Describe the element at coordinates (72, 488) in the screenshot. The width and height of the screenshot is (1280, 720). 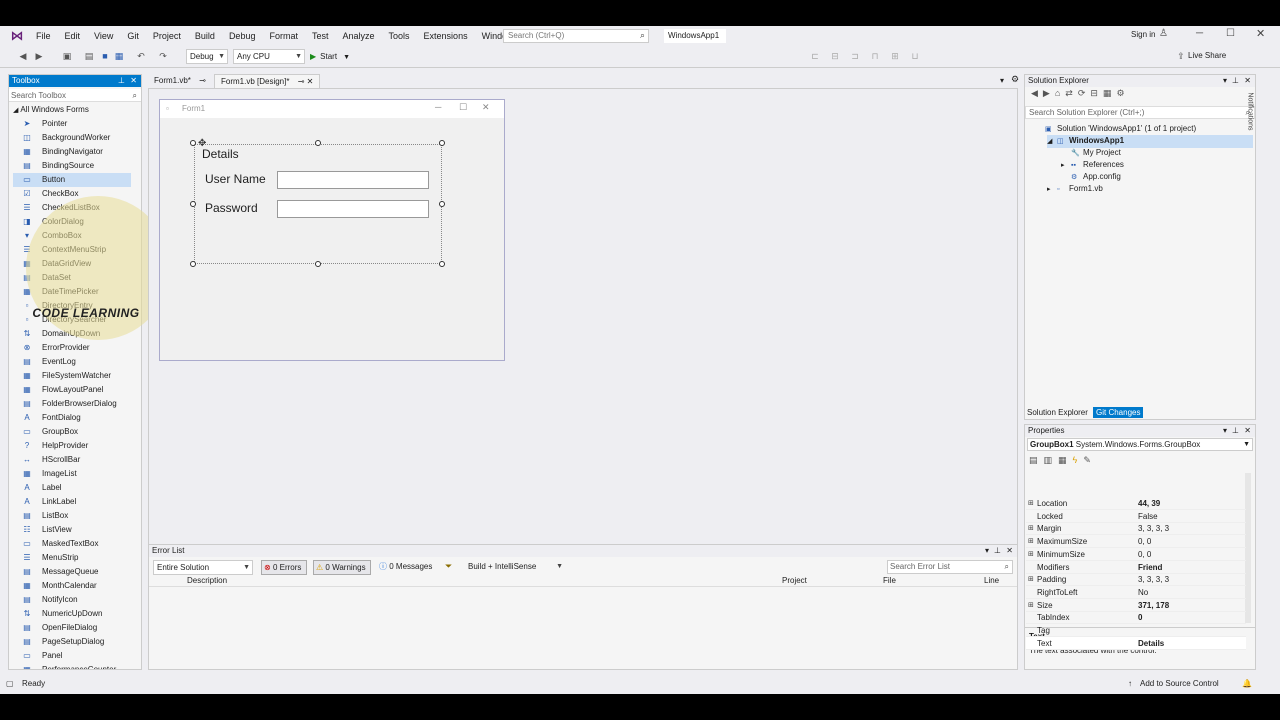
I see `toolbox-item: A Label` at that location.